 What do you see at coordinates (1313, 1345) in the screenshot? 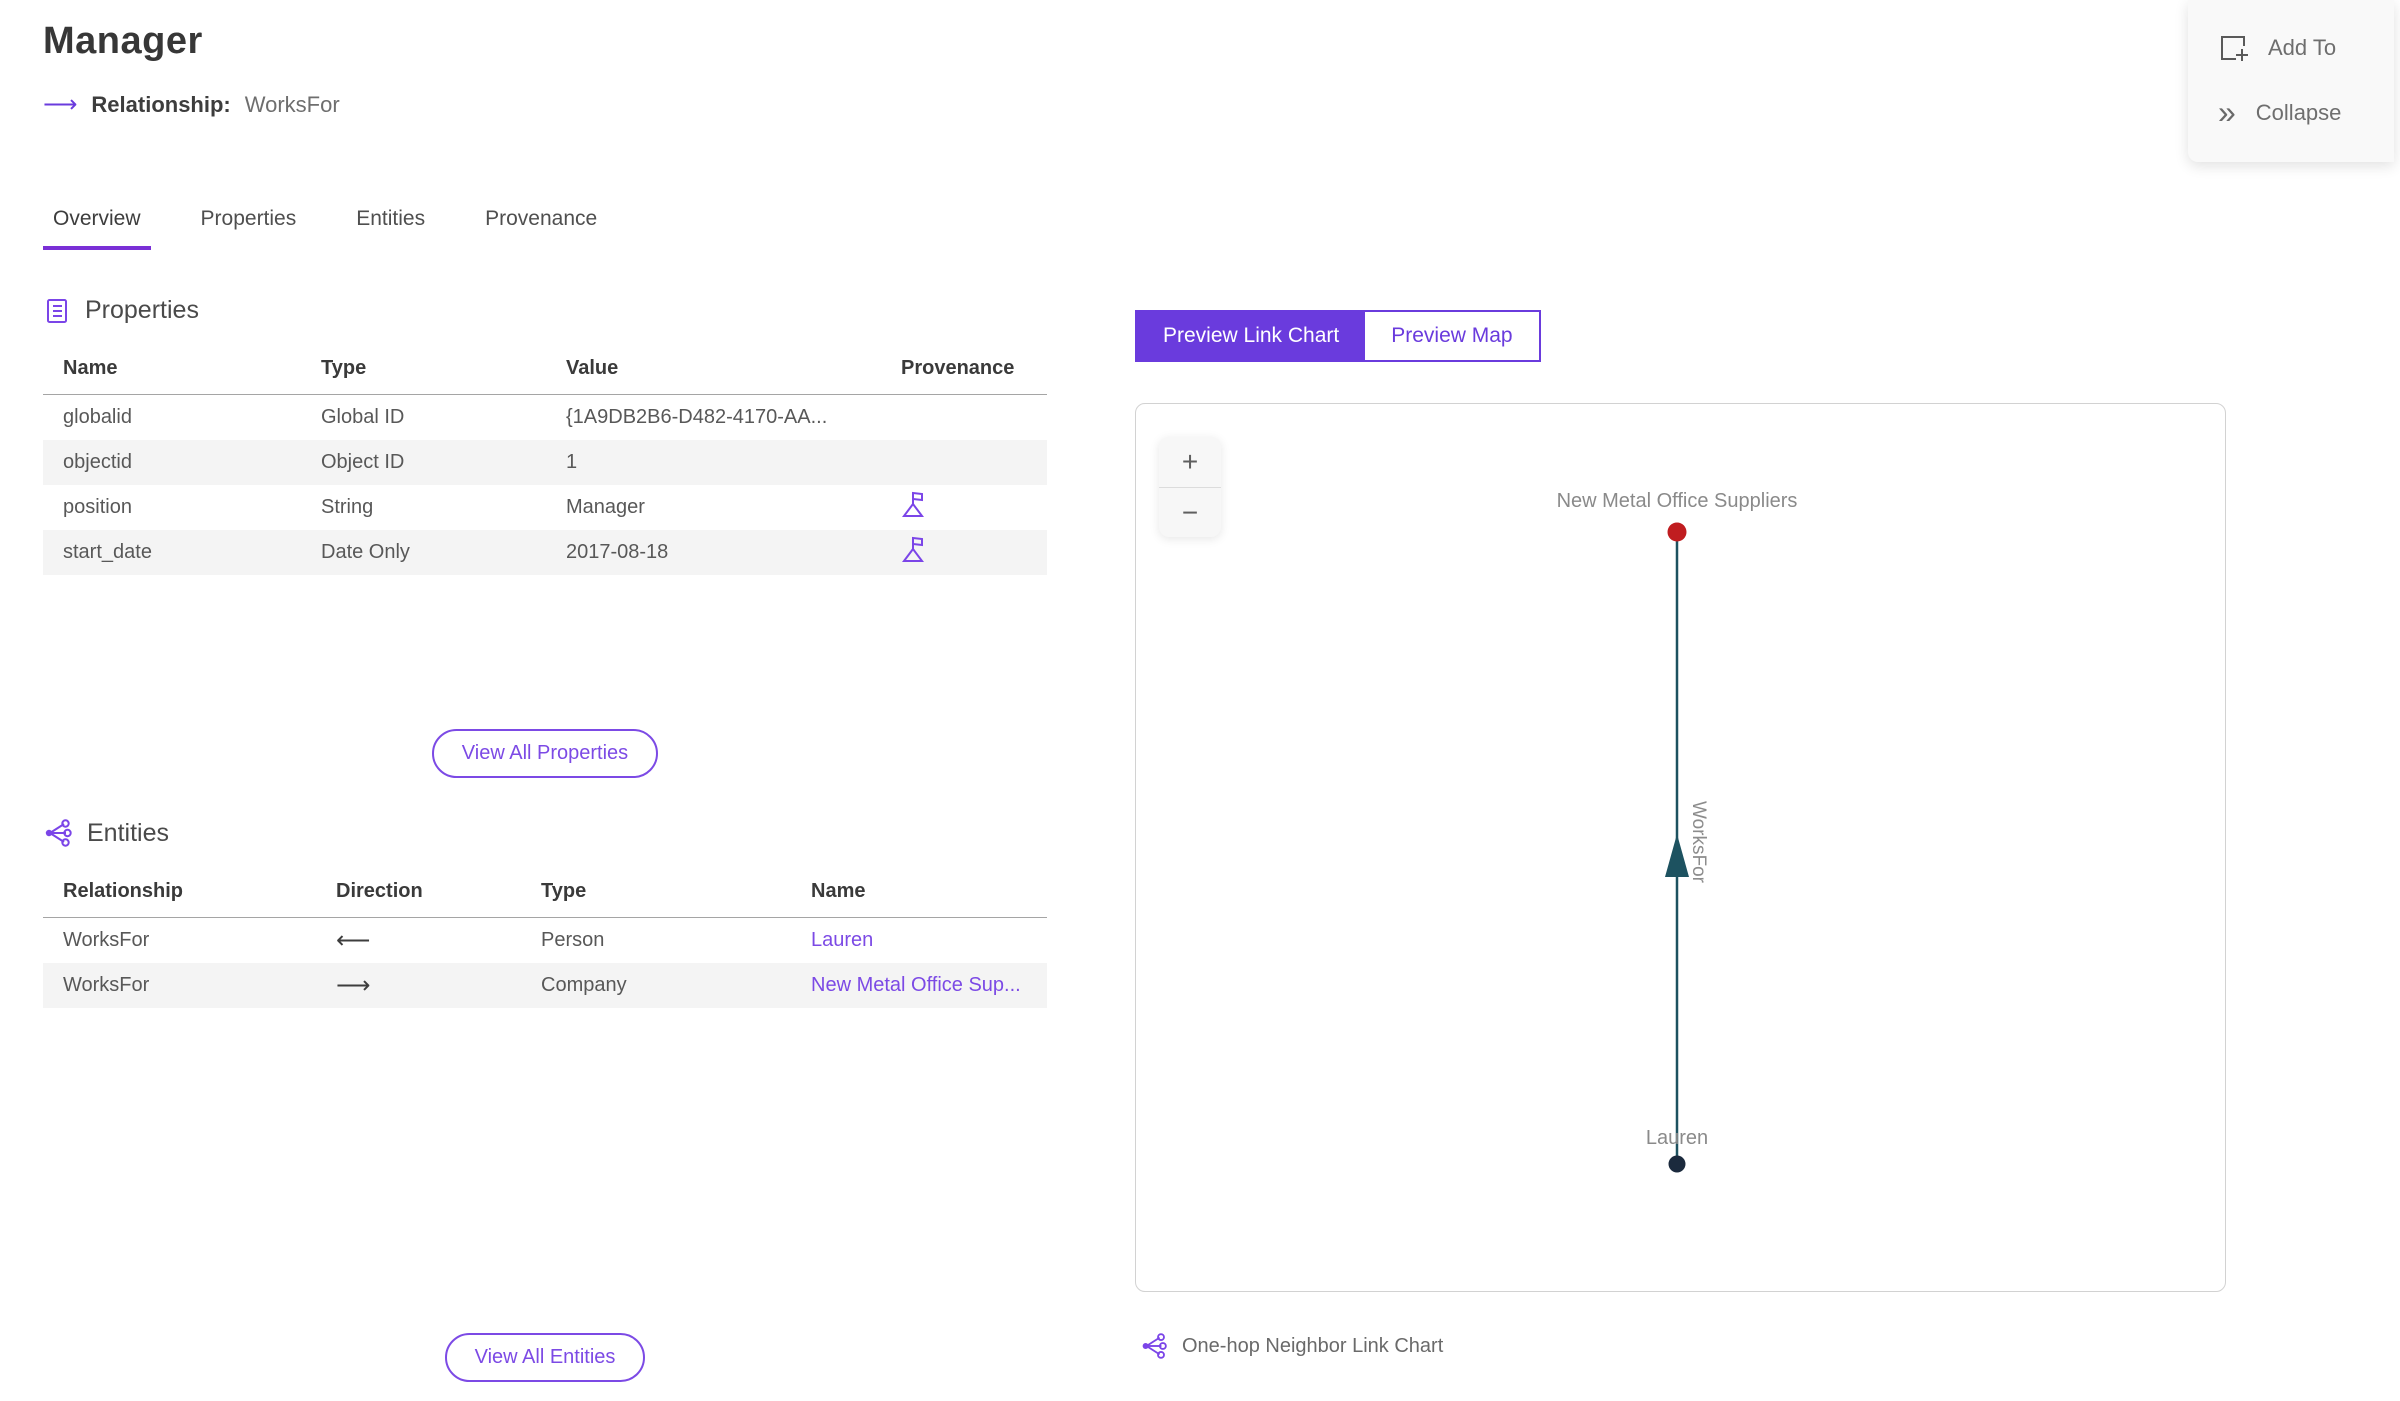
I see `chart-caption-label: One-hop Neighbor Link Chart` at bounding box center [1313, 1345].